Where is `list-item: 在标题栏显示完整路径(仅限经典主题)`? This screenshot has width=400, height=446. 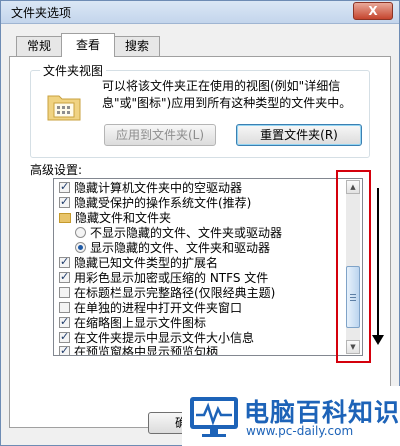 list-item: 在标题栏显示完整路径(仅限经典主题) is located at coordinates (167, 293).